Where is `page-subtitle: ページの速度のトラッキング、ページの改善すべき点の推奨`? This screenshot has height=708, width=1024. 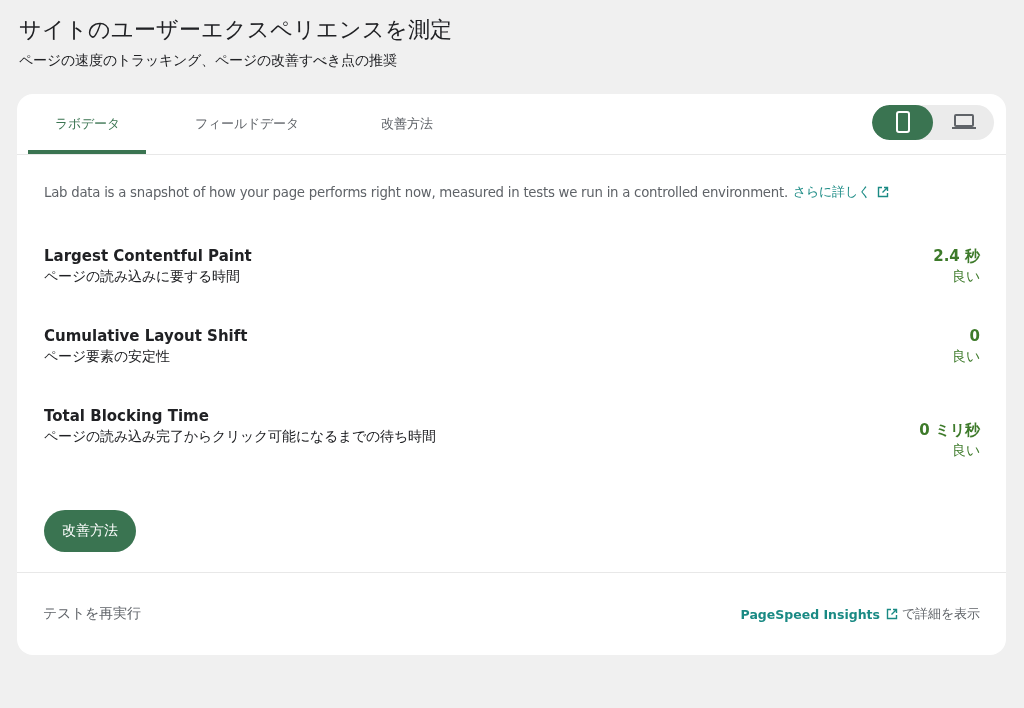
page-subtitle: ページの速度のトラッキング、ページの改善すべき点の推奨 is located at coordinates (208, 60).